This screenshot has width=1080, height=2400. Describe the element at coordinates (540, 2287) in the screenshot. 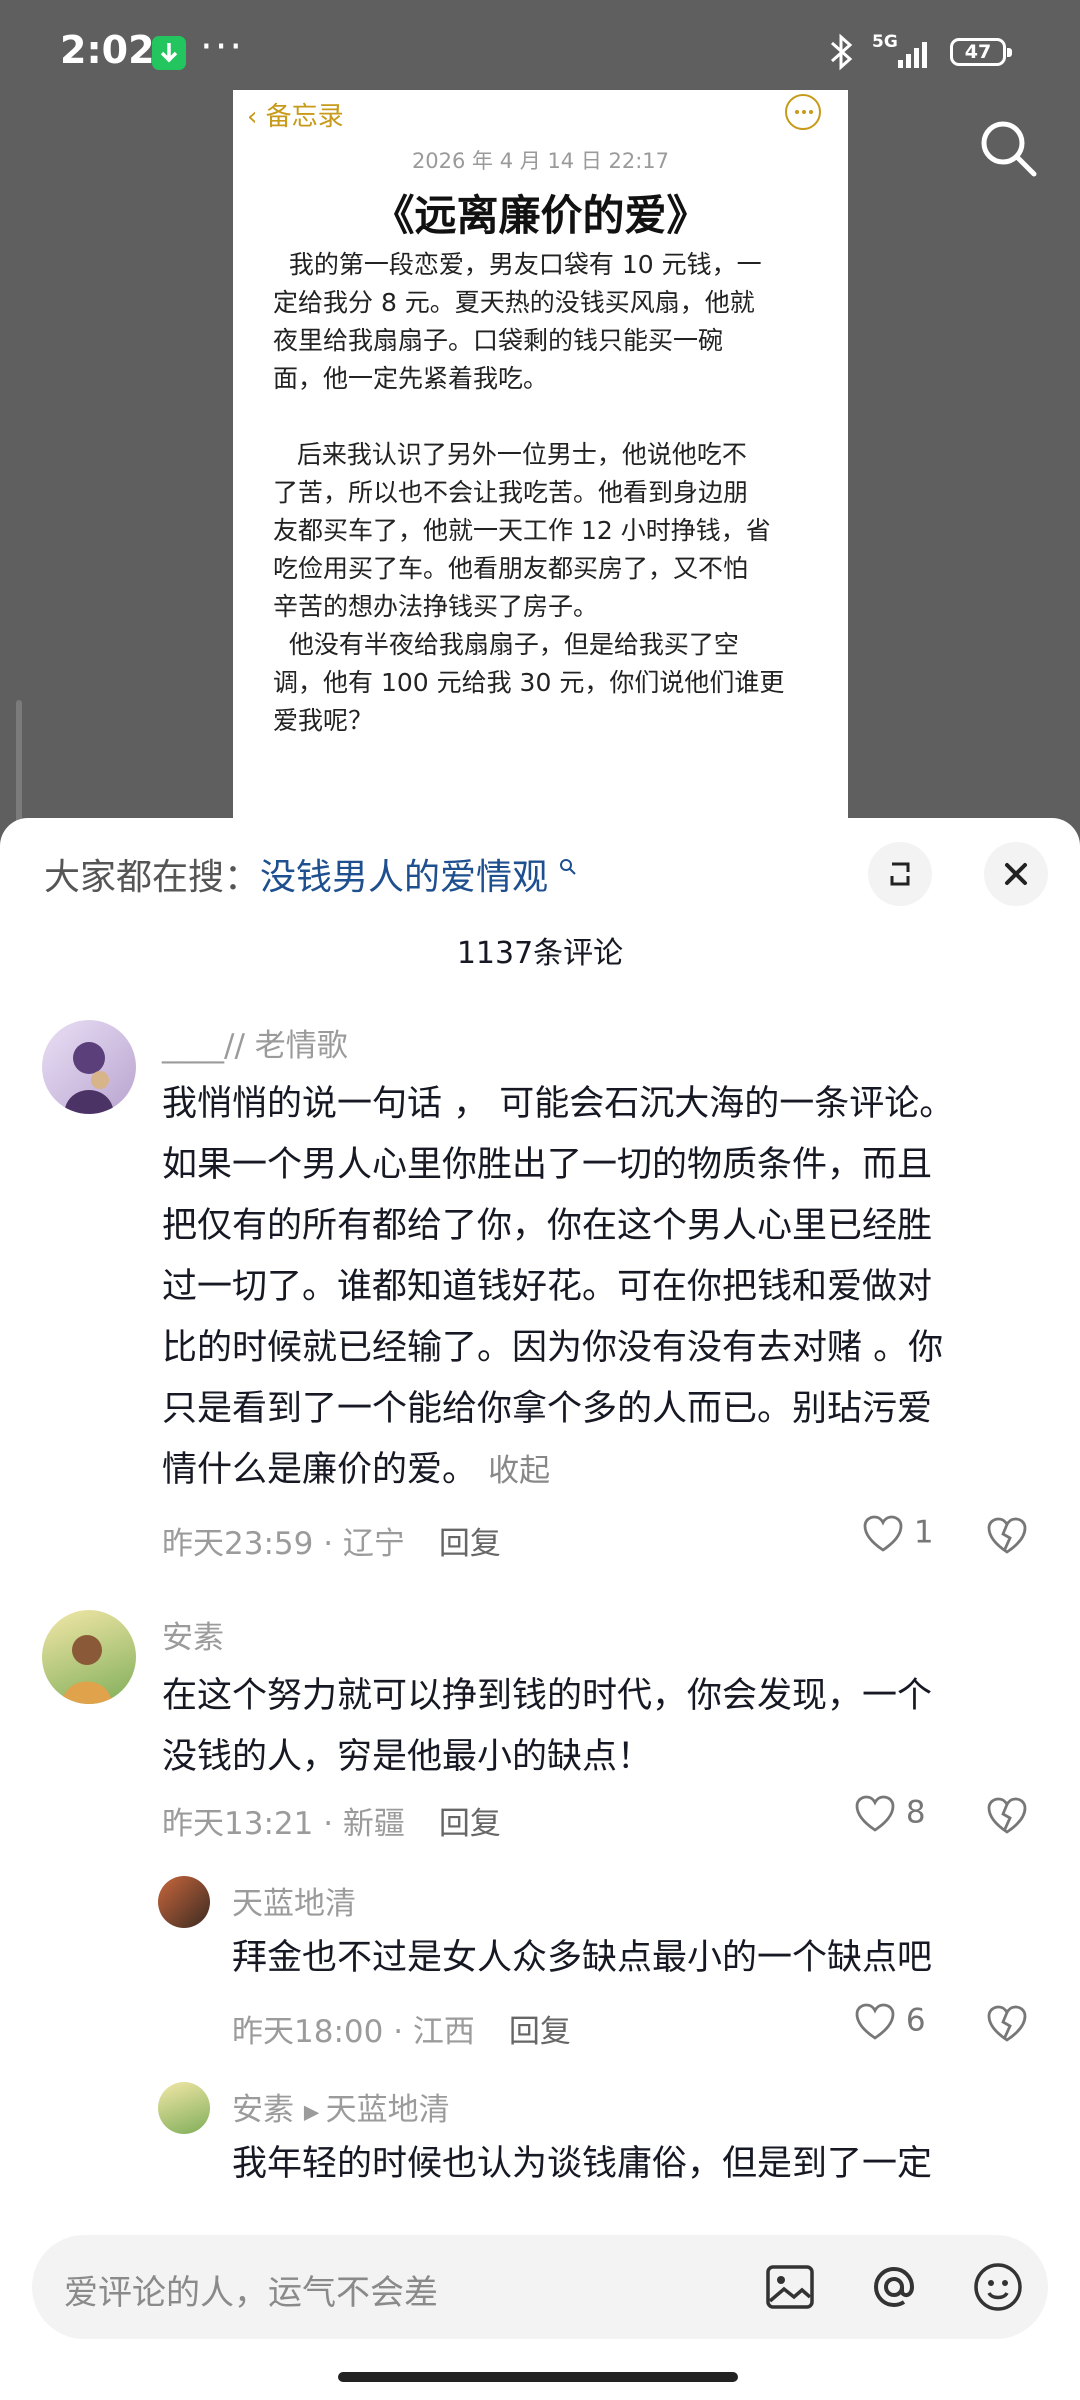

I see `comment-input: 爱评论的人，运气不会差` at that location.